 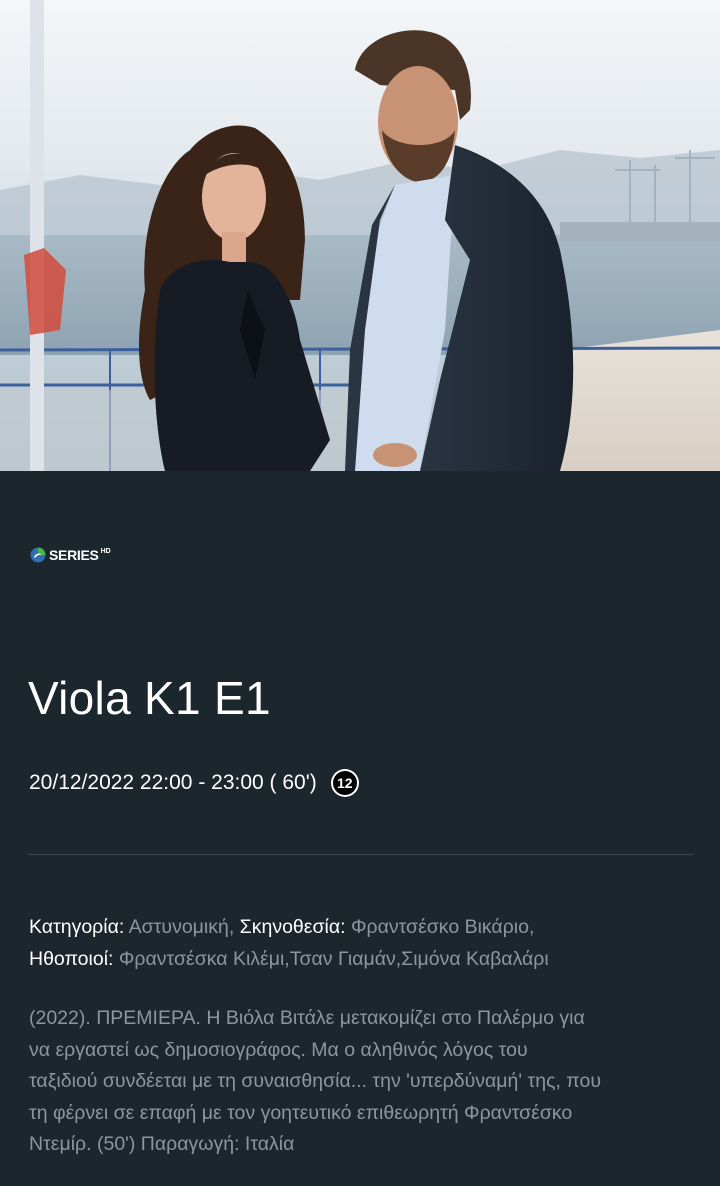 I want to click on series-hd-logo-icon, so click(x=38, y=555).